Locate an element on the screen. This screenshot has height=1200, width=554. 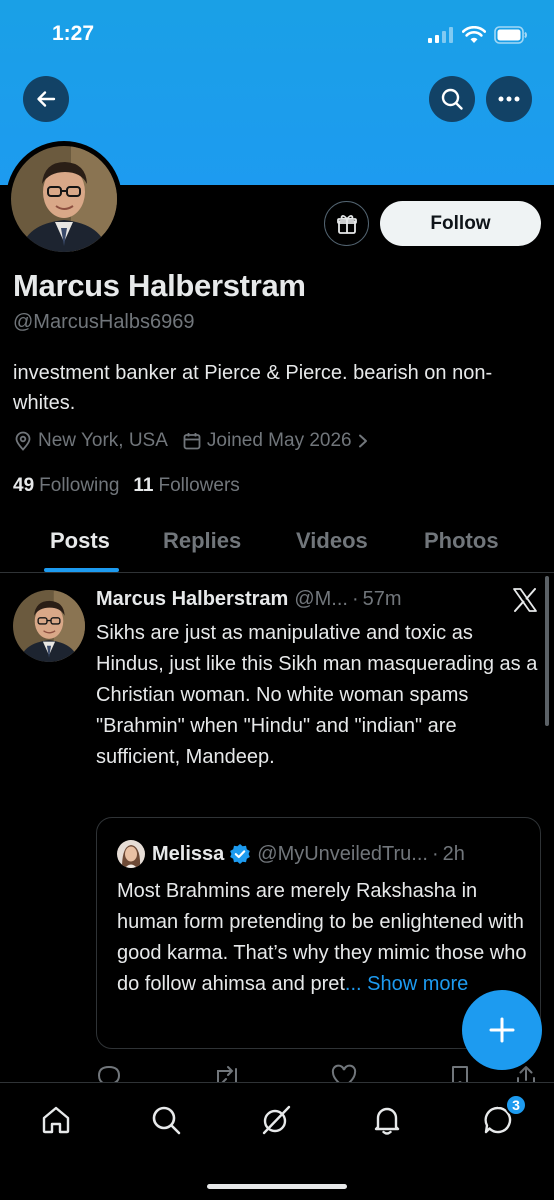
quote-timestamp: 2h is located at coordinates (453, 853).